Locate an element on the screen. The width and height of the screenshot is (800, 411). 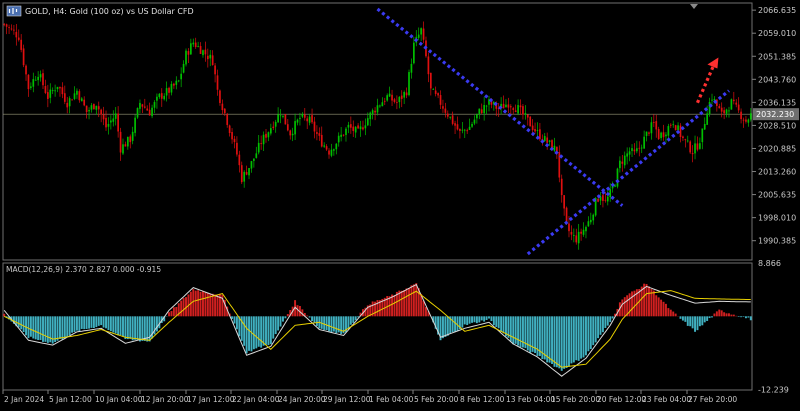
price-tick-label: 2020.885 is located at coordinates (777, 148).